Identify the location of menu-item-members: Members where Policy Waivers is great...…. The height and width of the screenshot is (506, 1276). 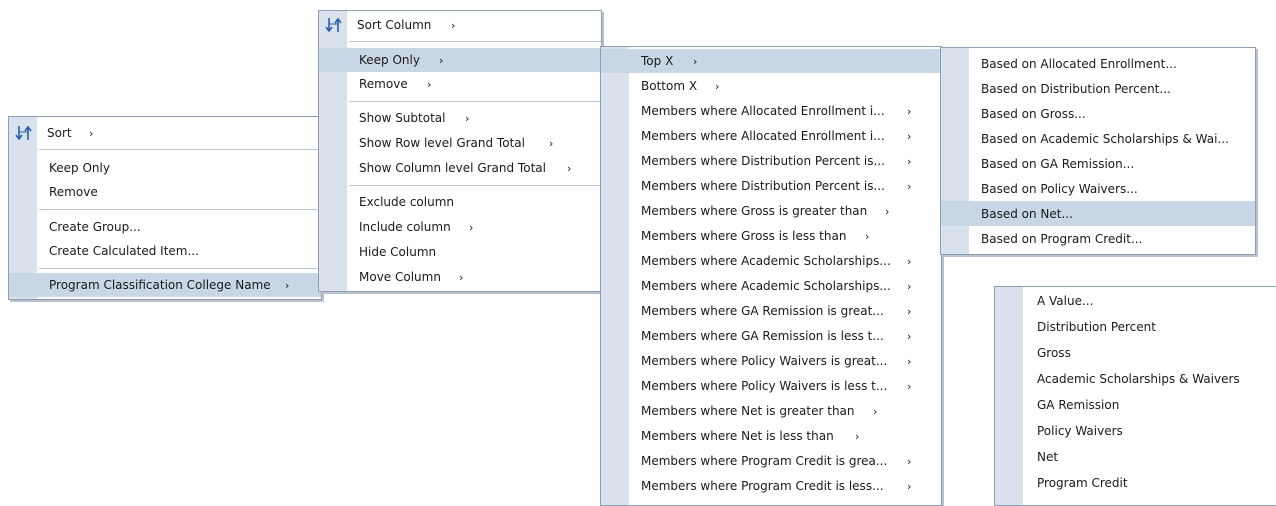
(771, 361).